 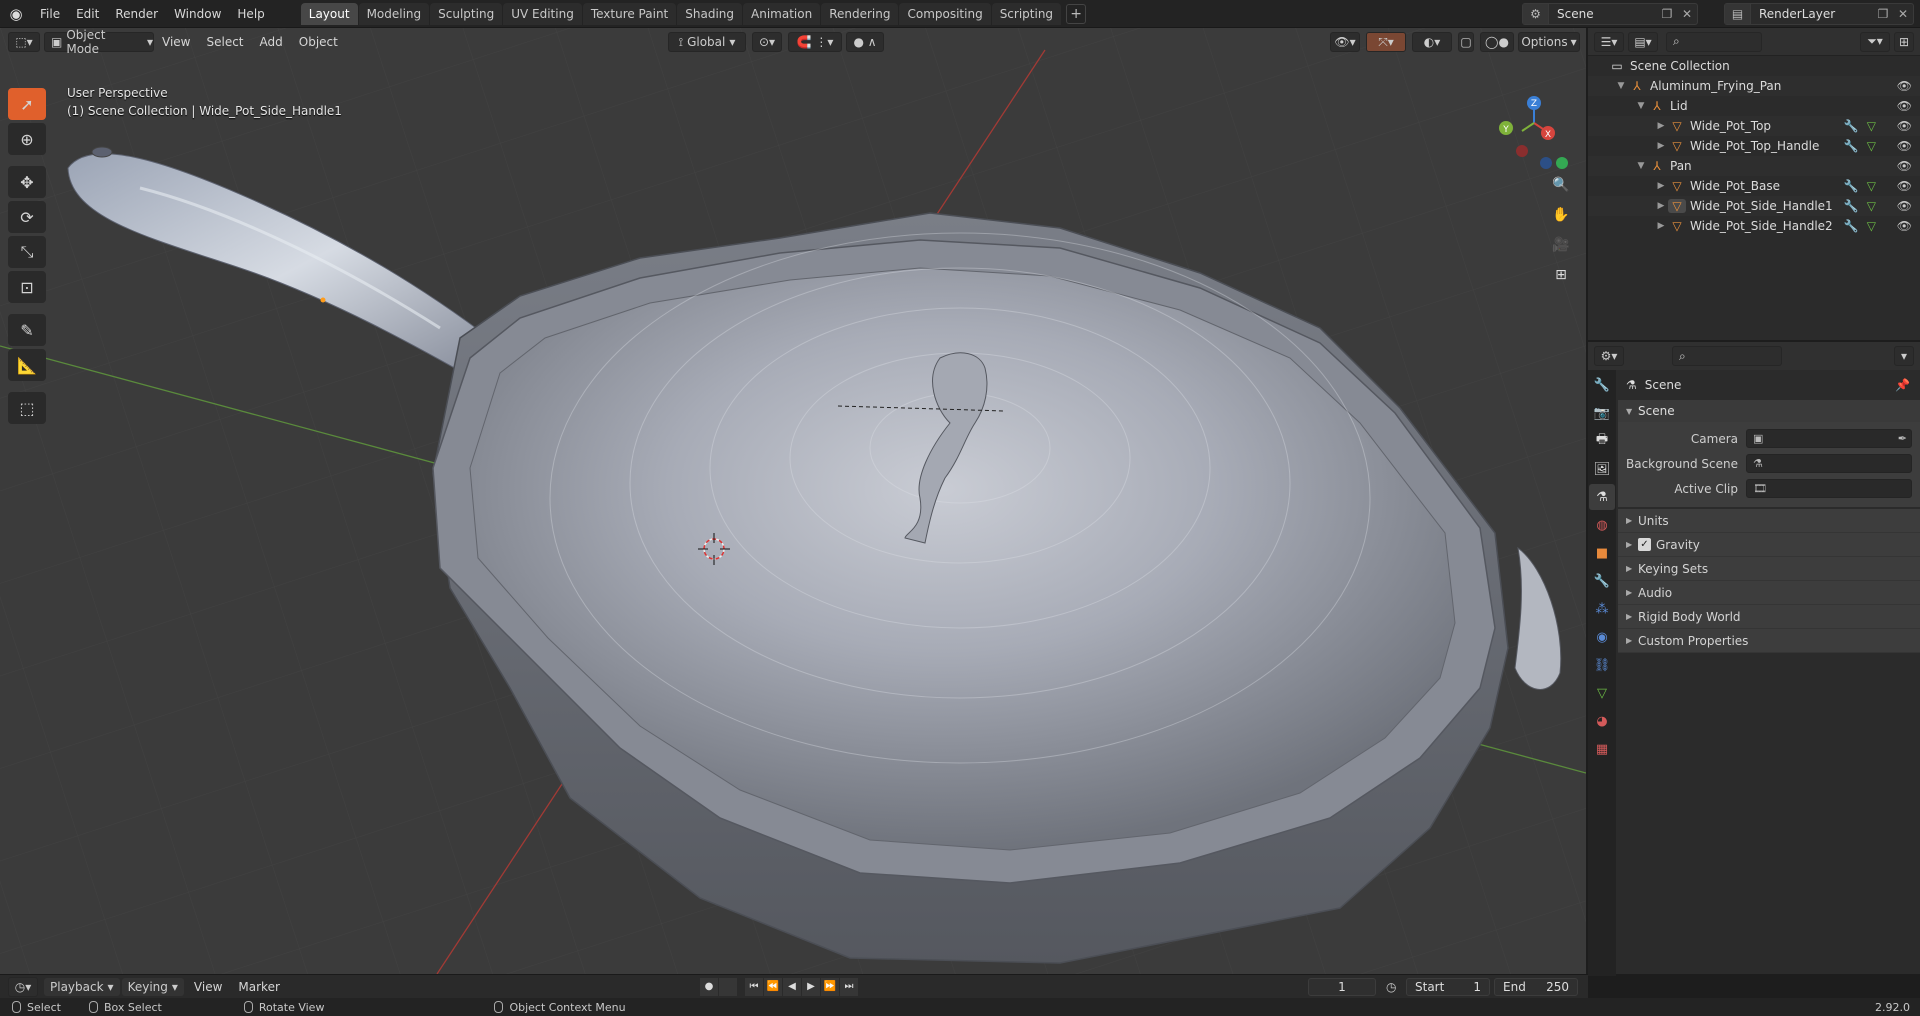 What do you see at coordinates (767, 42) in the screenshot?
I see `pivot-icon: ⊙▾` at bounding box center [767, 42].